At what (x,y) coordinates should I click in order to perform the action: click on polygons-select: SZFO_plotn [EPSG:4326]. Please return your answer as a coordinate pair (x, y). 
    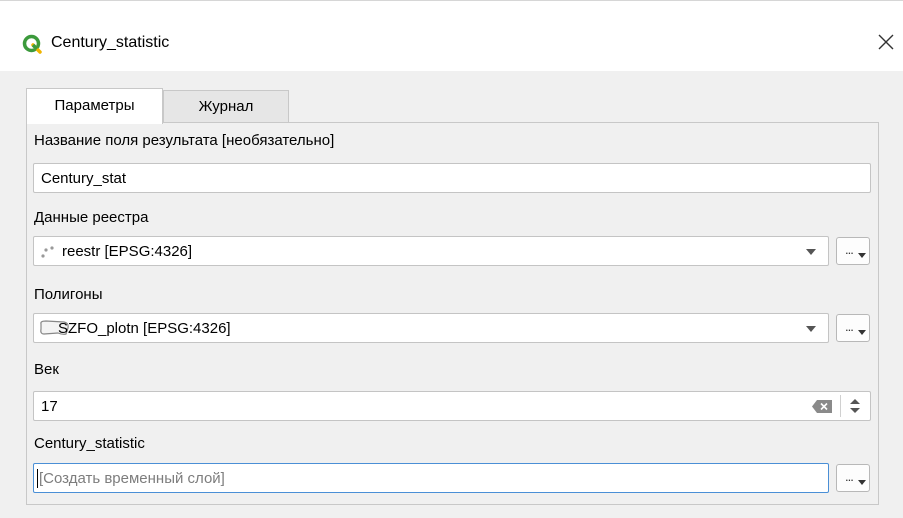
    Looking at the image, I should click on (431, 328).